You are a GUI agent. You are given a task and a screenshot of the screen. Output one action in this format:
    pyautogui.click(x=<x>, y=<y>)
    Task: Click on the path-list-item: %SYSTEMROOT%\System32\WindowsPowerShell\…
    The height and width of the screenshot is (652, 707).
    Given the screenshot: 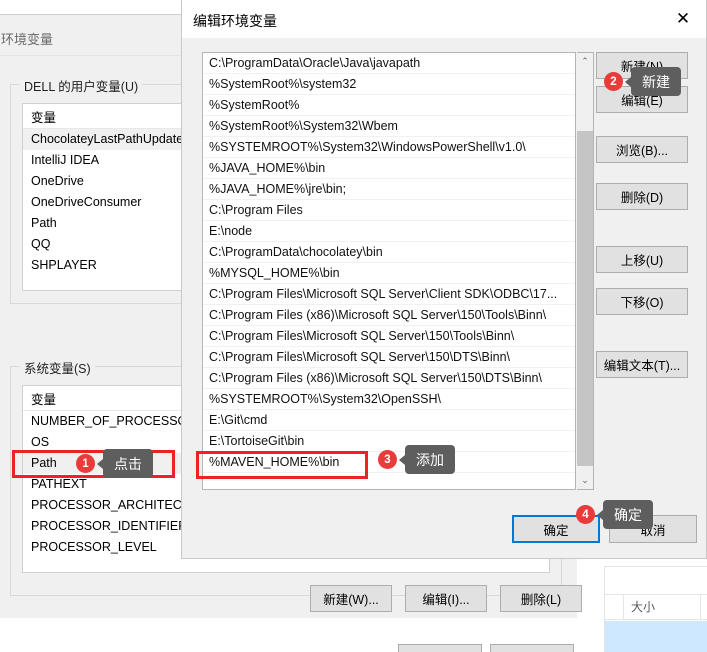 What is the action you would take?
    pyautogui.click(x=389, y=147)
    